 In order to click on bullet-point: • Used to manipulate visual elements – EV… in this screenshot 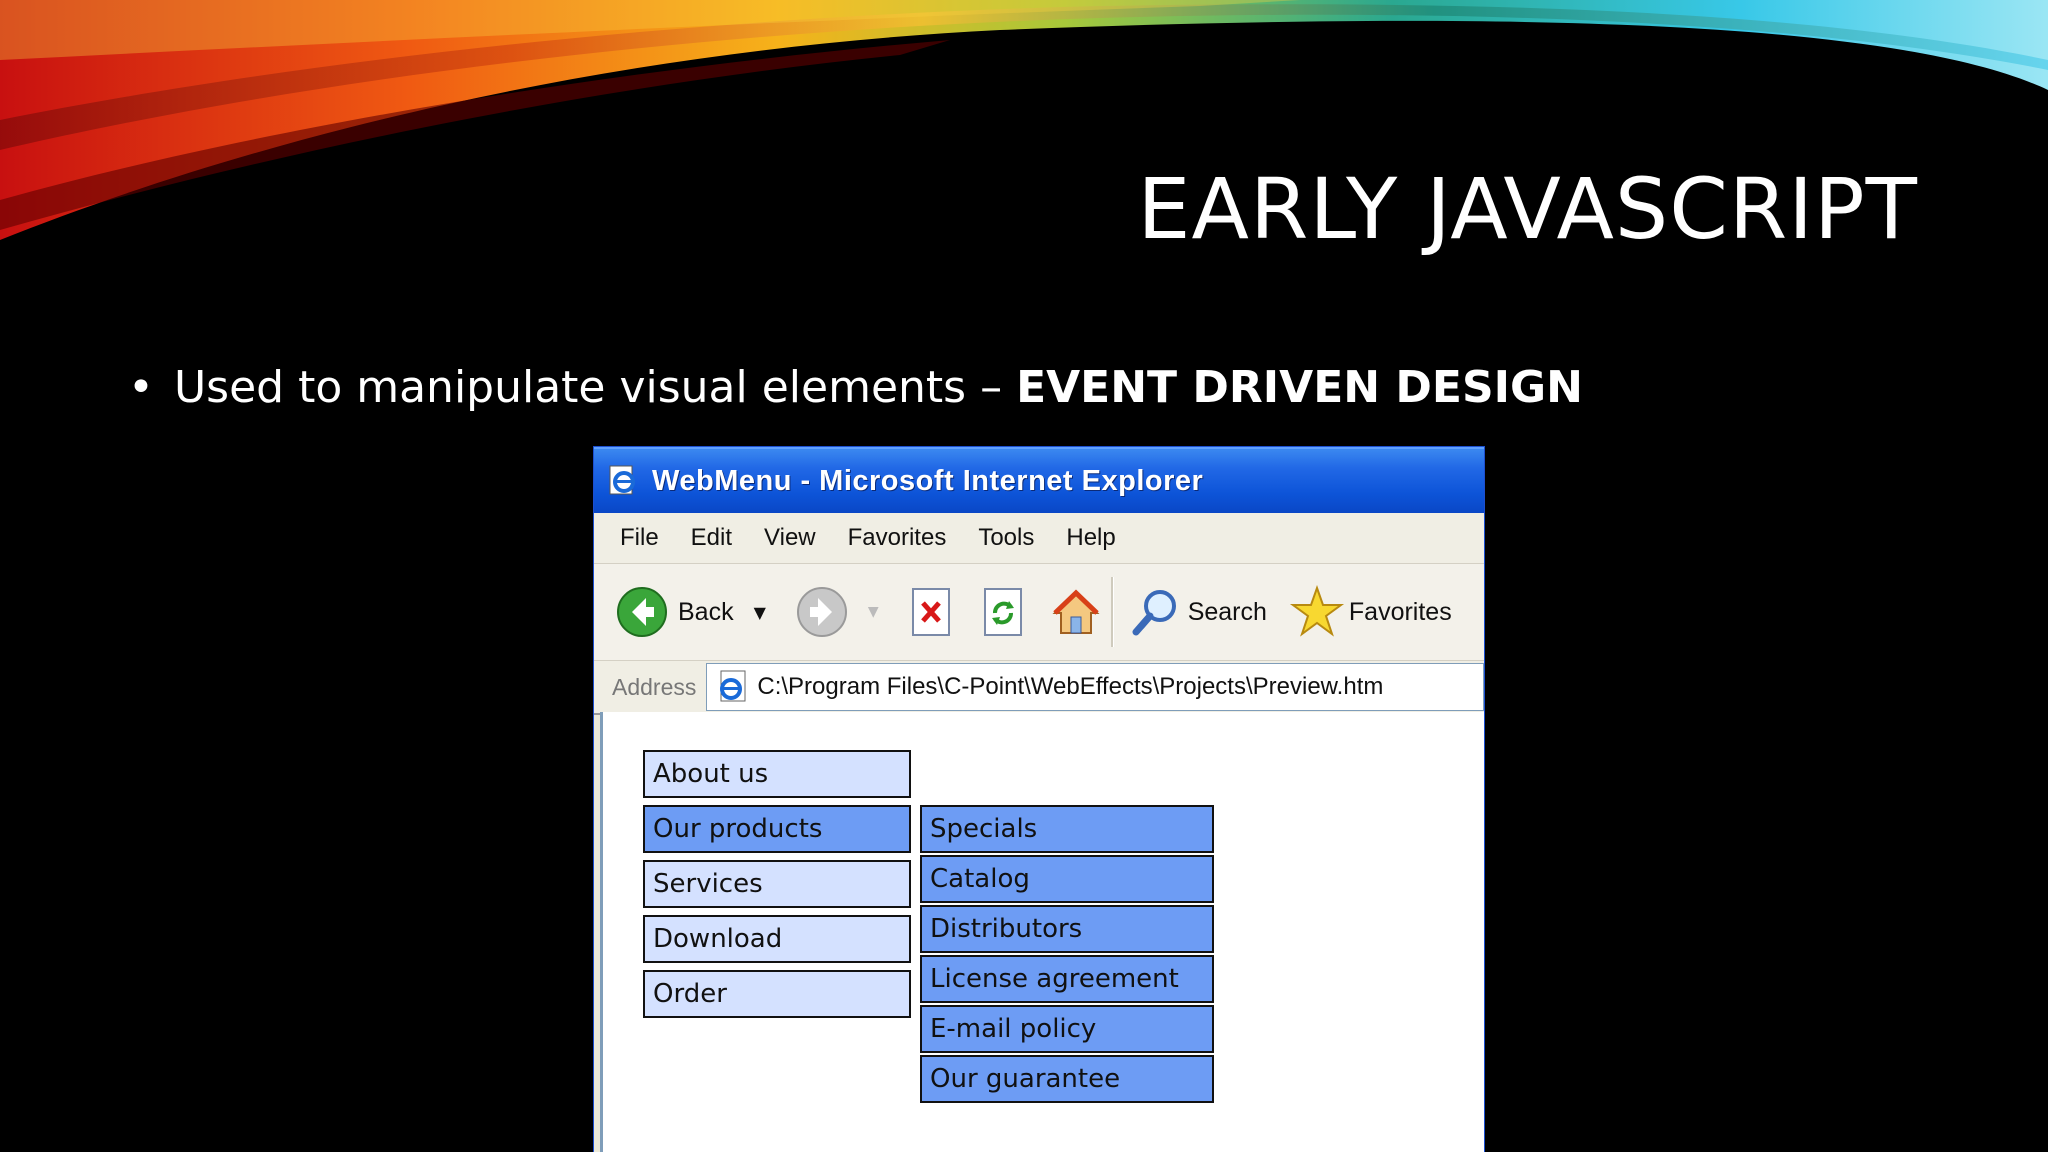, I will do `click(855, 387)`.